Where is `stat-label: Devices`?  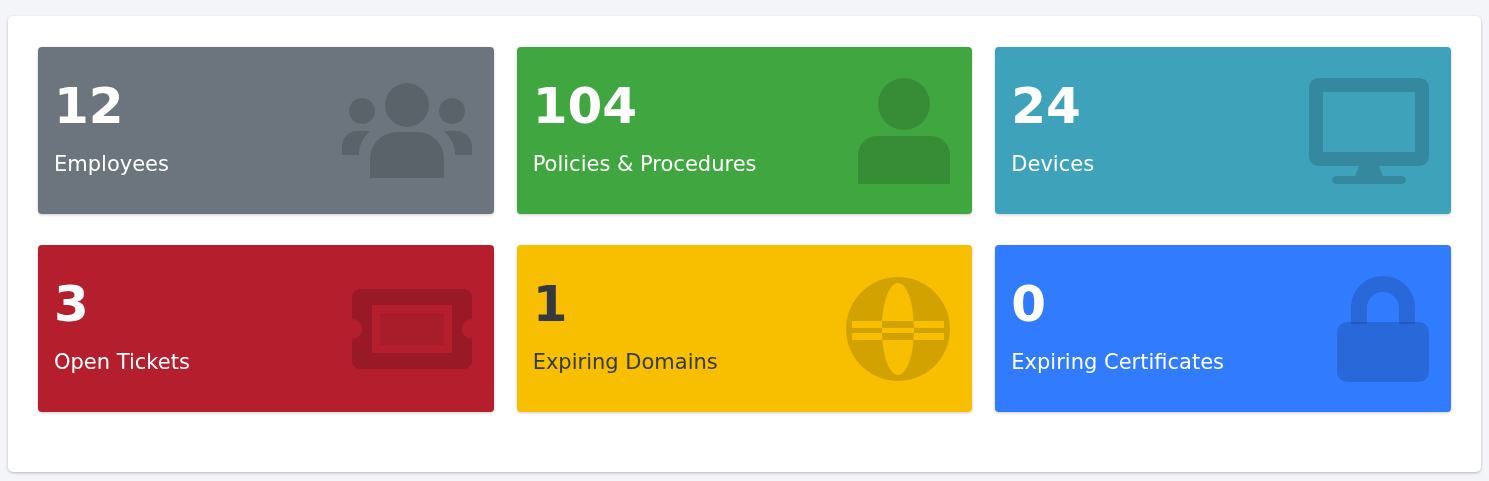 stat-label: Devices is located at coordinates (1053, 163).